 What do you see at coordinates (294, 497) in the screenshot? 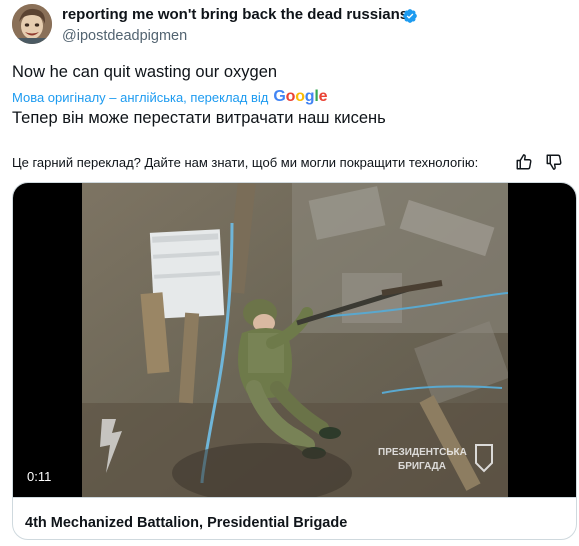
I see `card-divider` at bounding box center [294, 497].